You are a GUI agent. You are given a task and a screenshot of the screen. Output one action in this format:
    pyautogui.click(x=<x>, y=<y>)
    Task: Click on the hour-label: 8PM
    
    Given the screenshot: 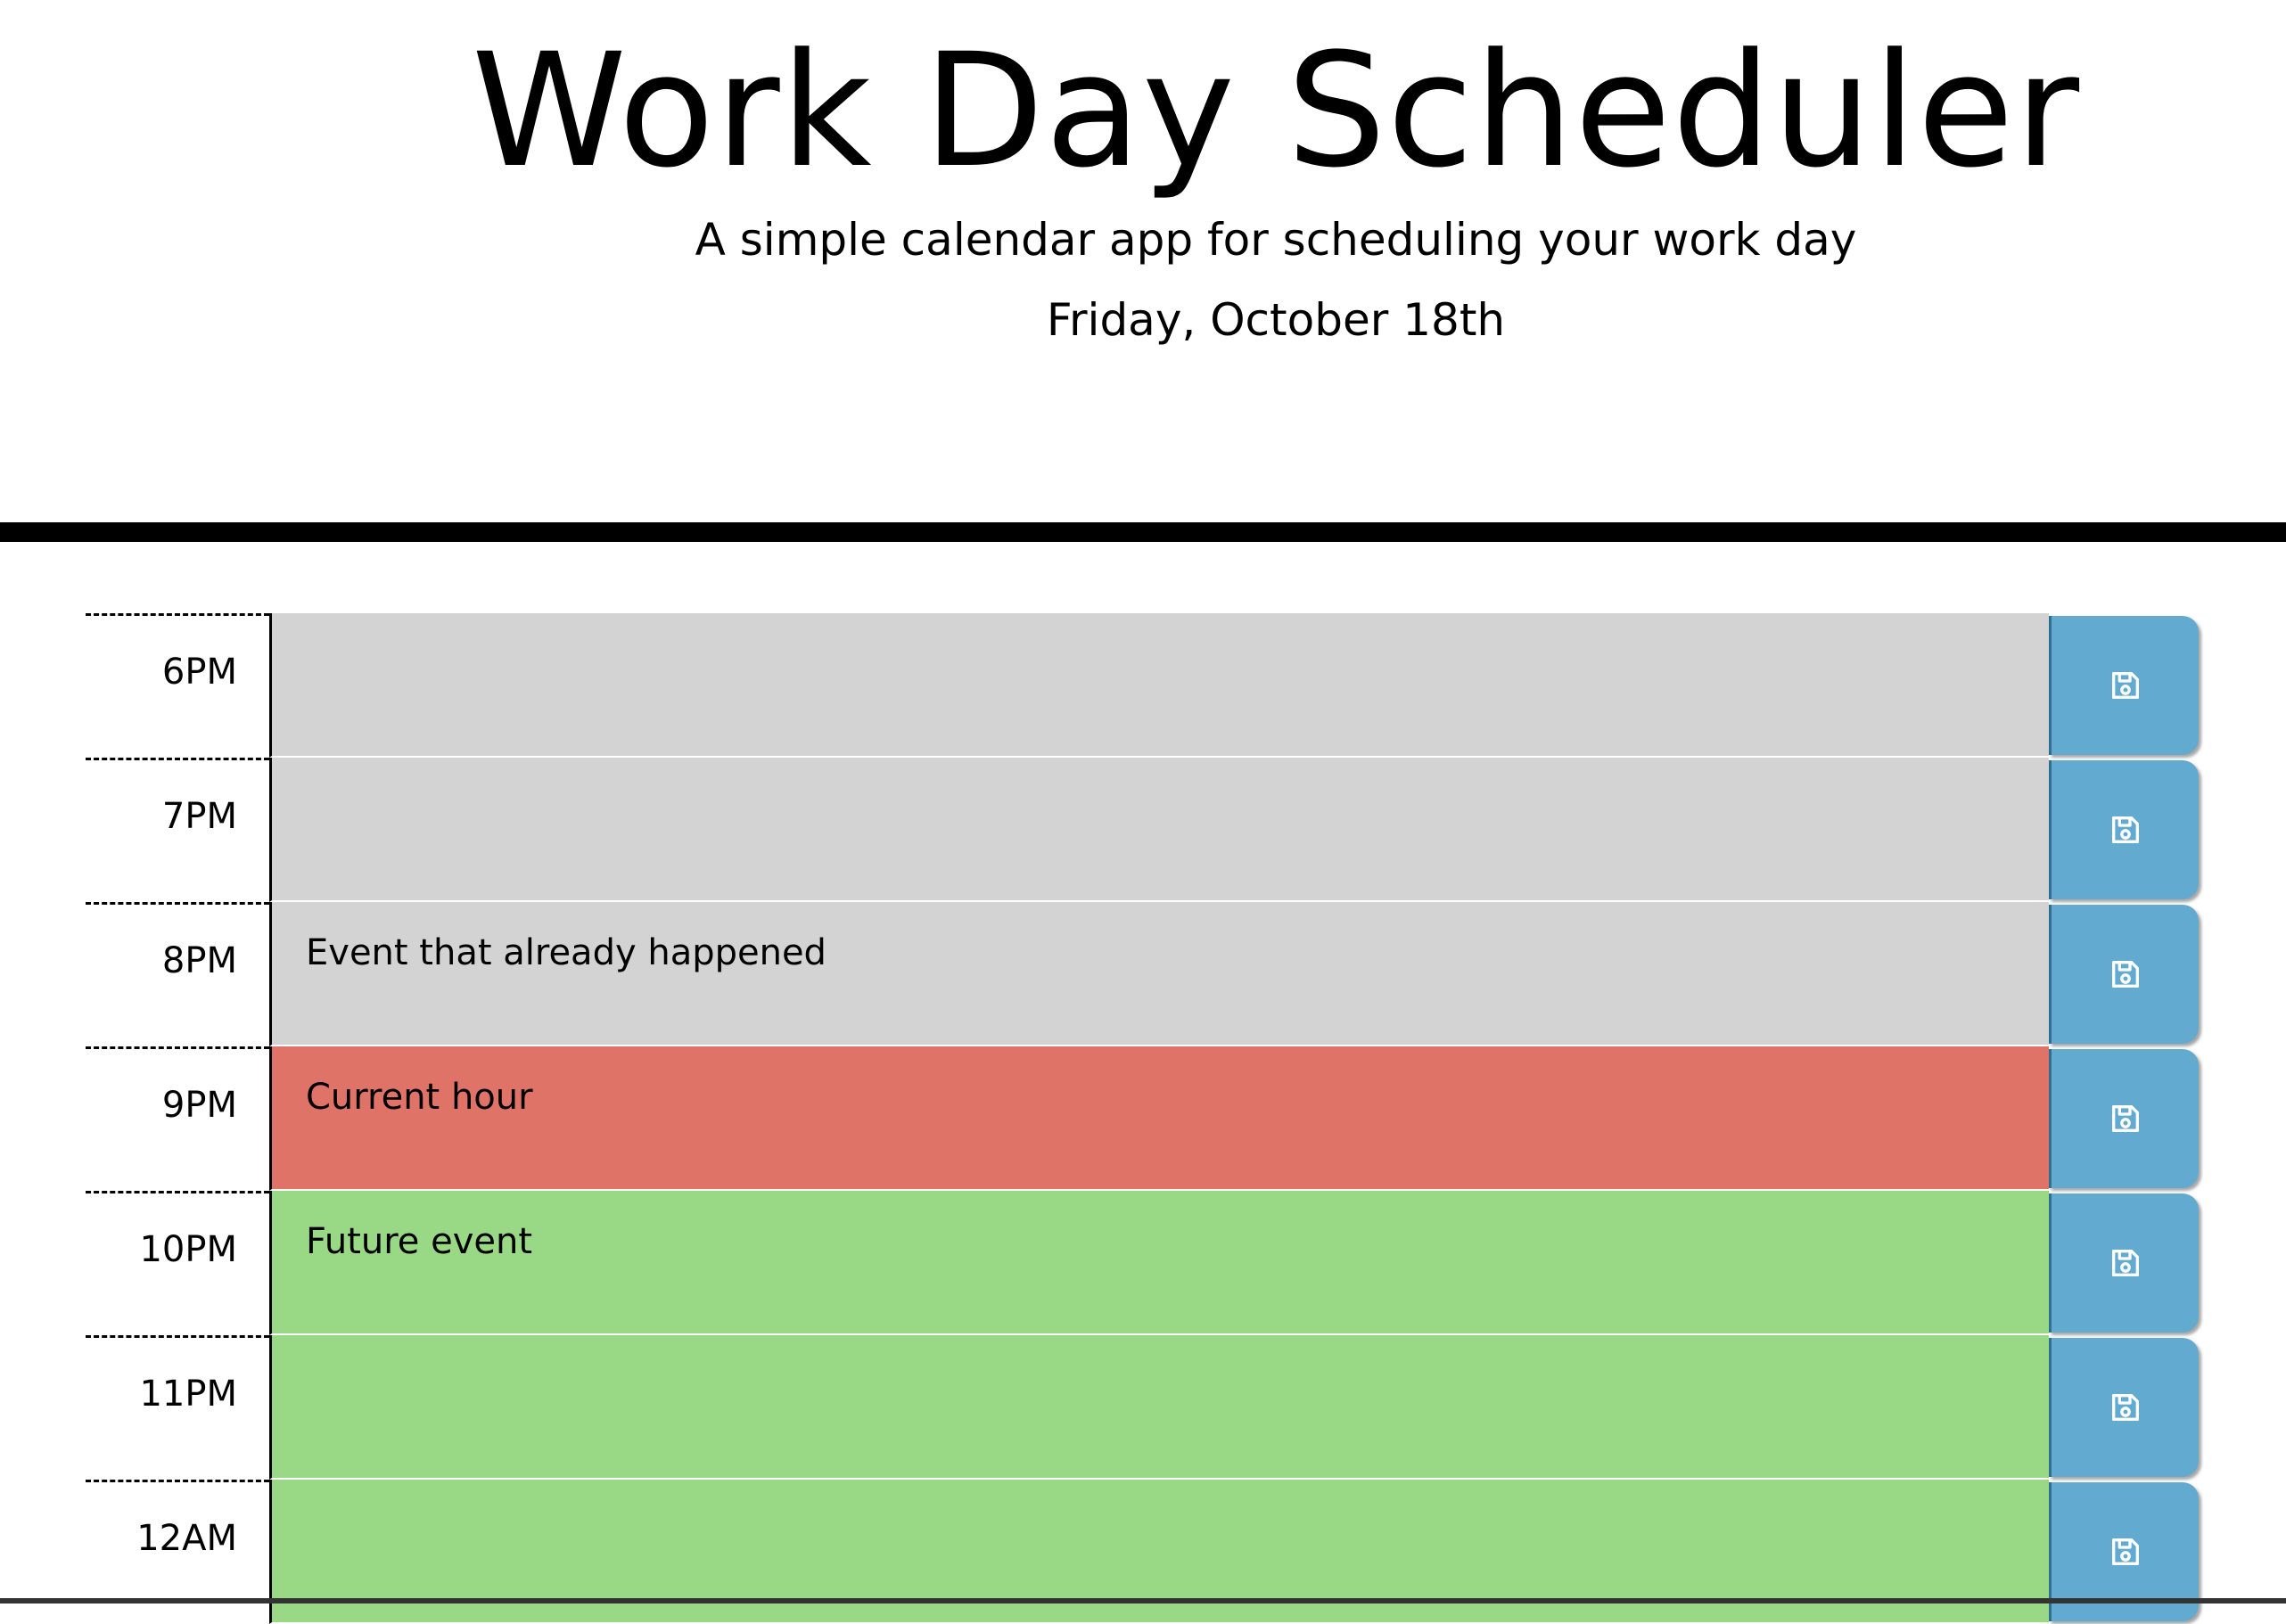 What is the action you would take?
    pyautogui.click(x=177, y=974)
    